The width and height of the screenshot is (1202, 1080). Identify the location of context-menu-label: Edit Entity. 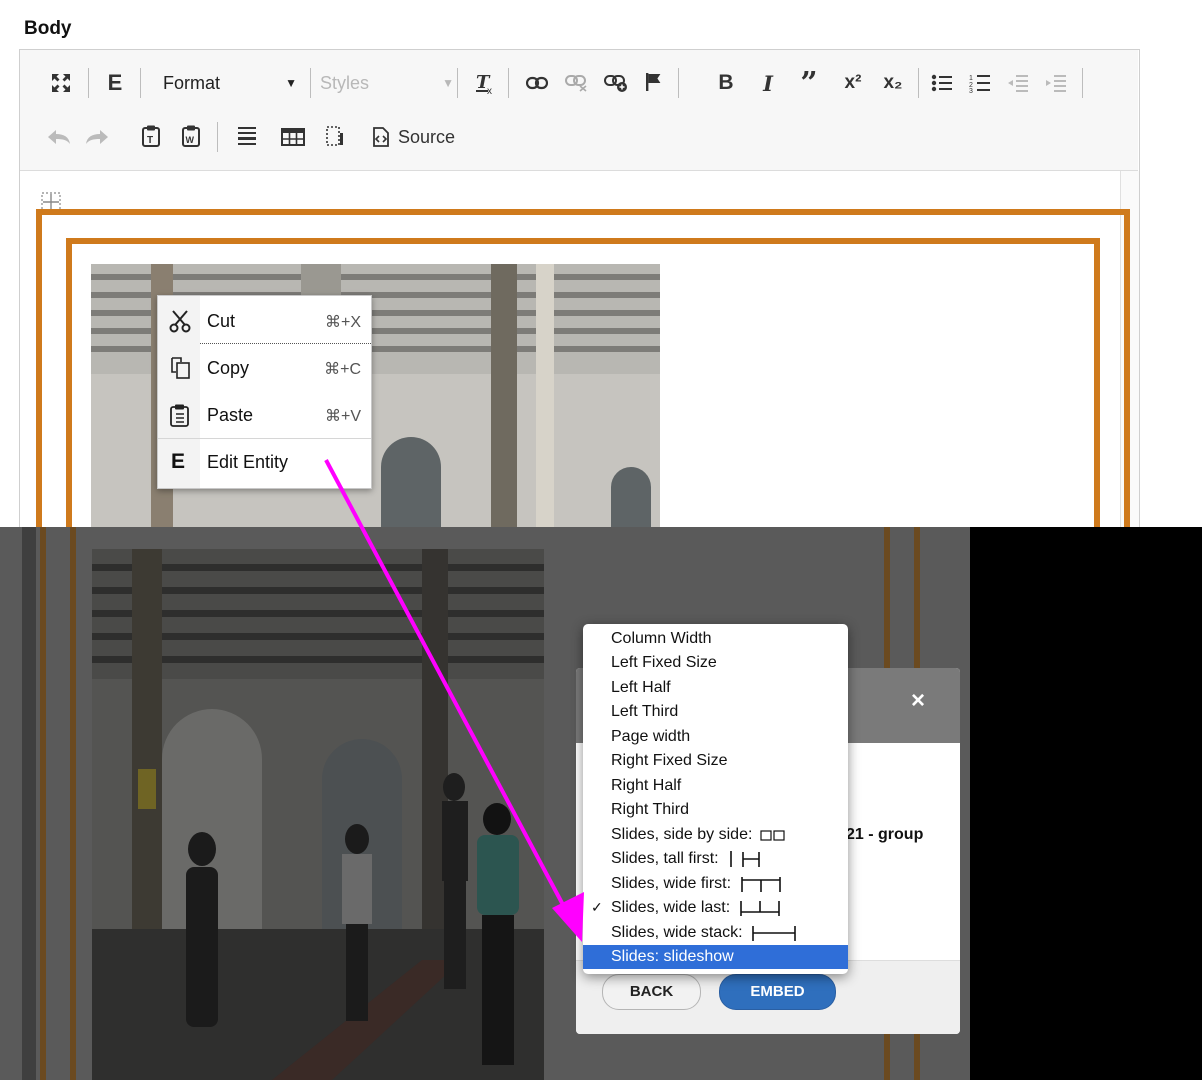
(248, 462).